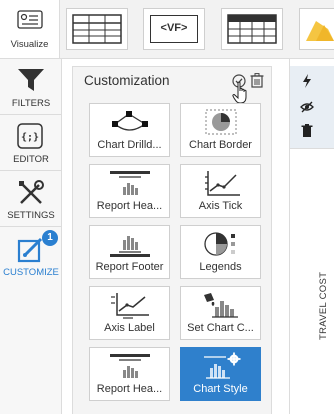  I want to click on code-editor-icon: {;}, so click(30, 136).